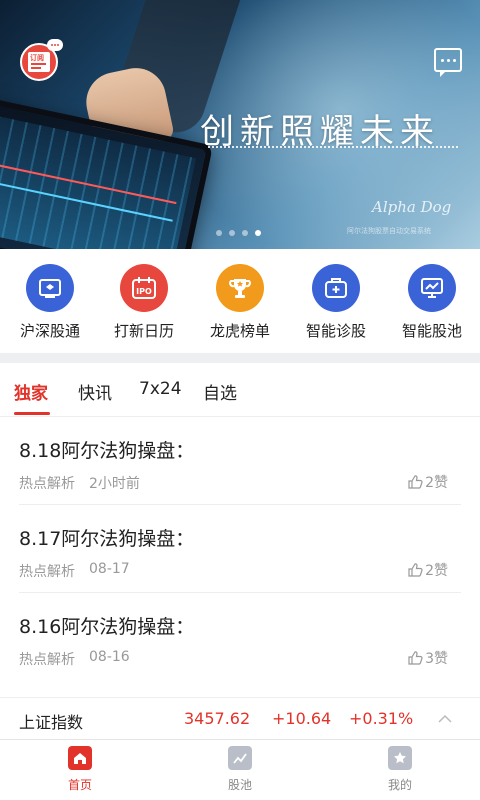  I want to click on banner-brand-subtitle: 阿尔法狗股票自动交易系统, so click(389, 231).